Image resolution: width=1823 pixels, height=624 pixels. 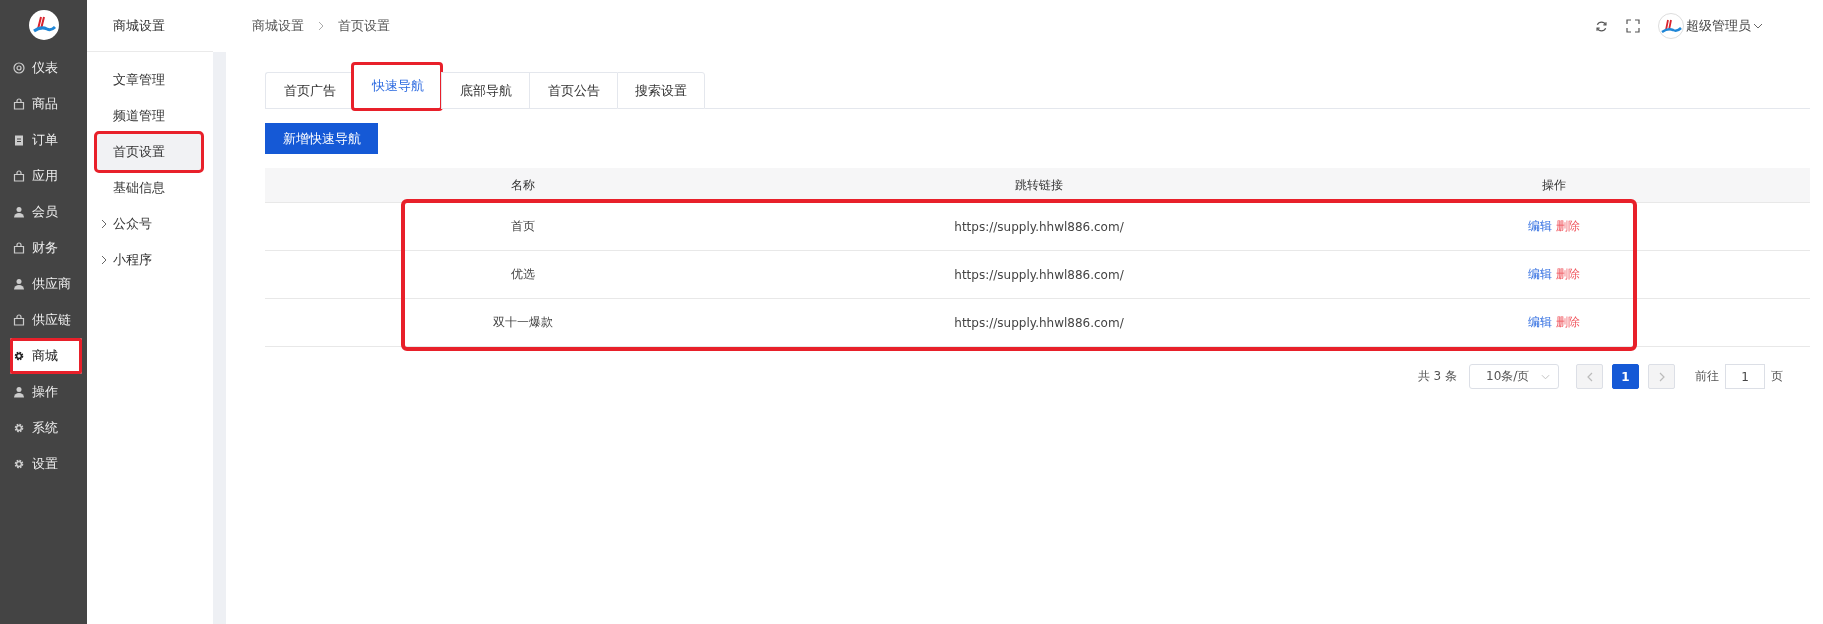 I want to click on sidebar-item: 应用, so click(x=43, y=176).